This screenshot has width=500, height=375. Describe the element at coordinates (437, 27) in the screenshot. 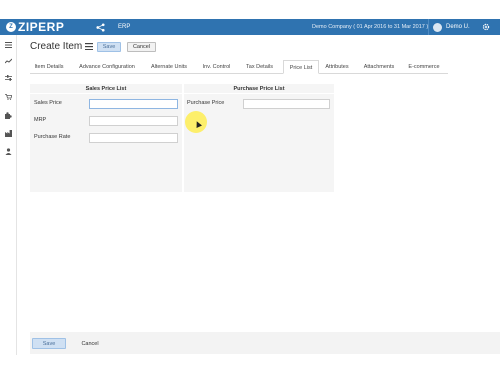

I see `avatar` at that location.